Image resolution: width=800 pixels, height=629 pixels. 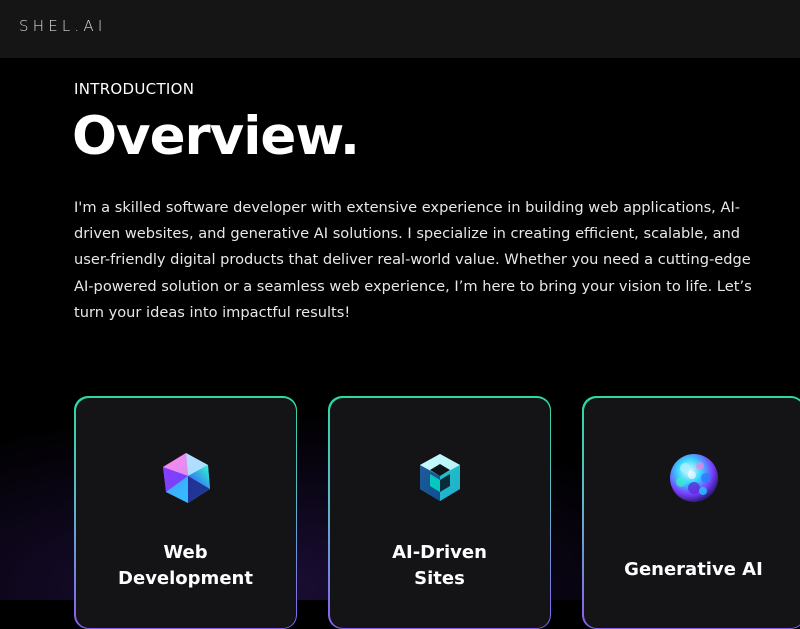 What do you see at coordinates (186, 566) in the screenshot?
I see `service-card-title: WebDevelopment` at bounding box center [186, 566].